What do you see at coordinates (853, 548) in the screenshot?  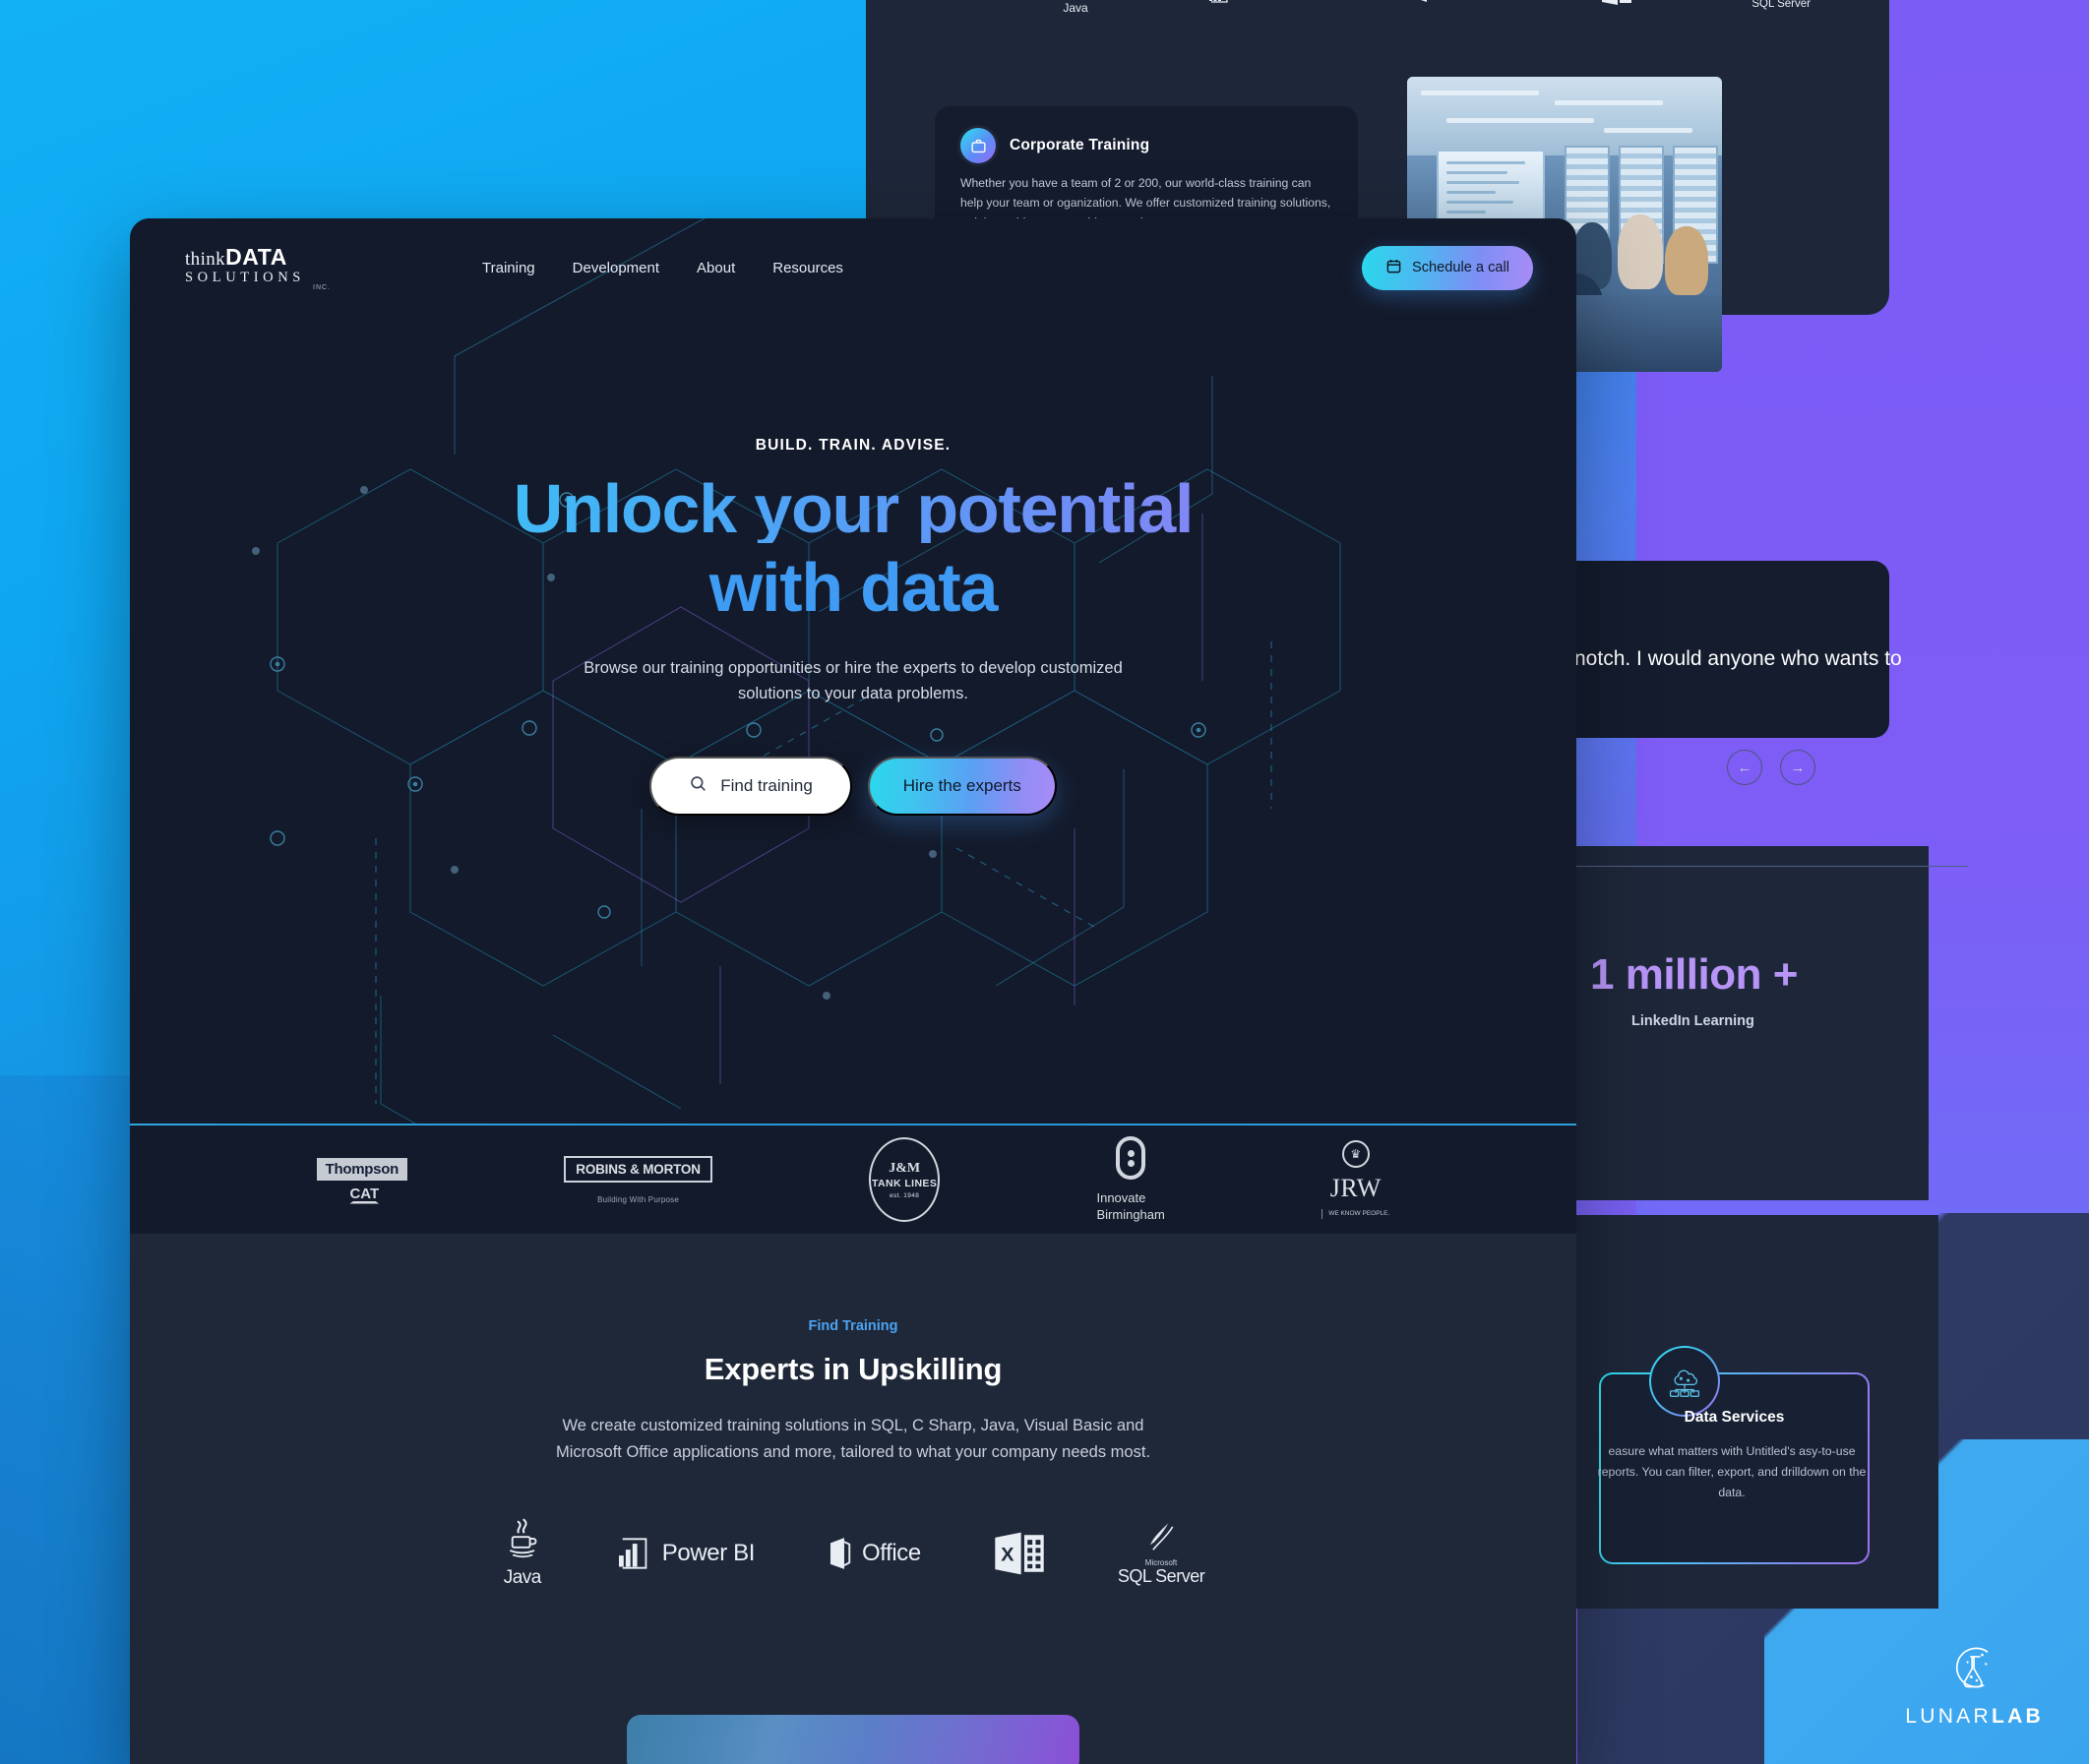 I see `hero-headline: Unlock your potential with data` at bounding box center [853, 548].